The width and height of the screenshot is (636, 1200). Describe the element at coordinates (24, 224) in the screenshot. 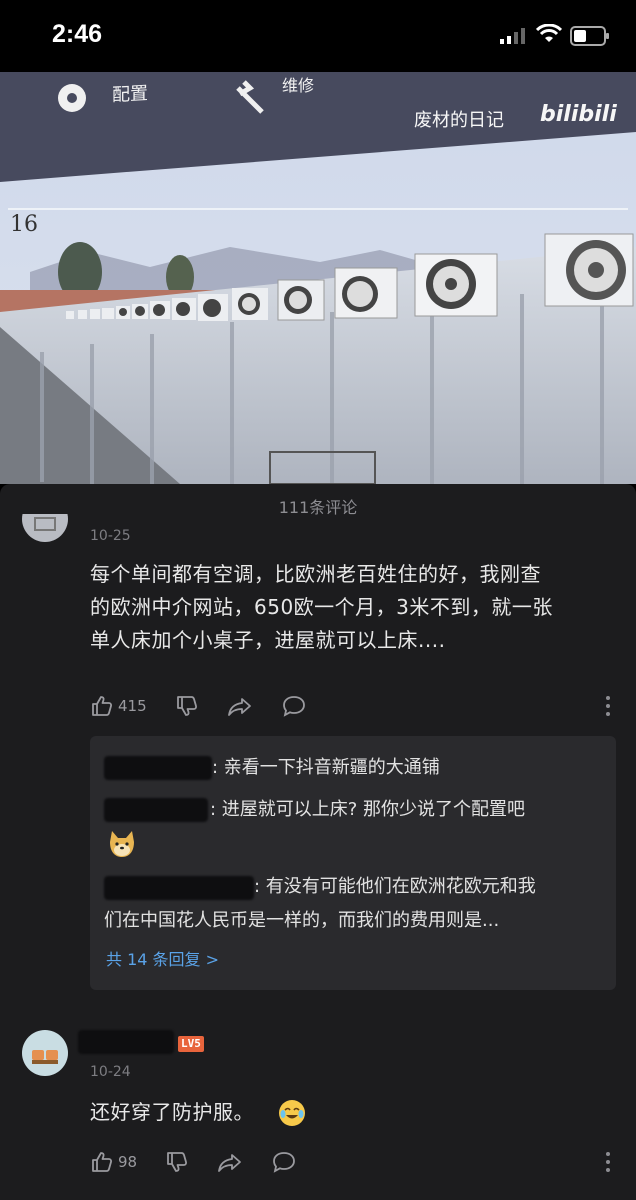

I see `camera-number: 16` at that location.